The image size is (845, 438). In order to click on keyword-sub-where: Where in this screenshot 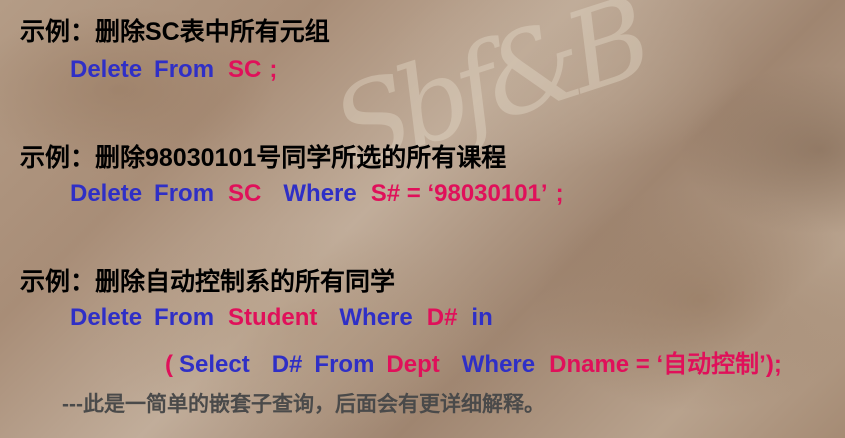, I will do `click(498, 364)`.